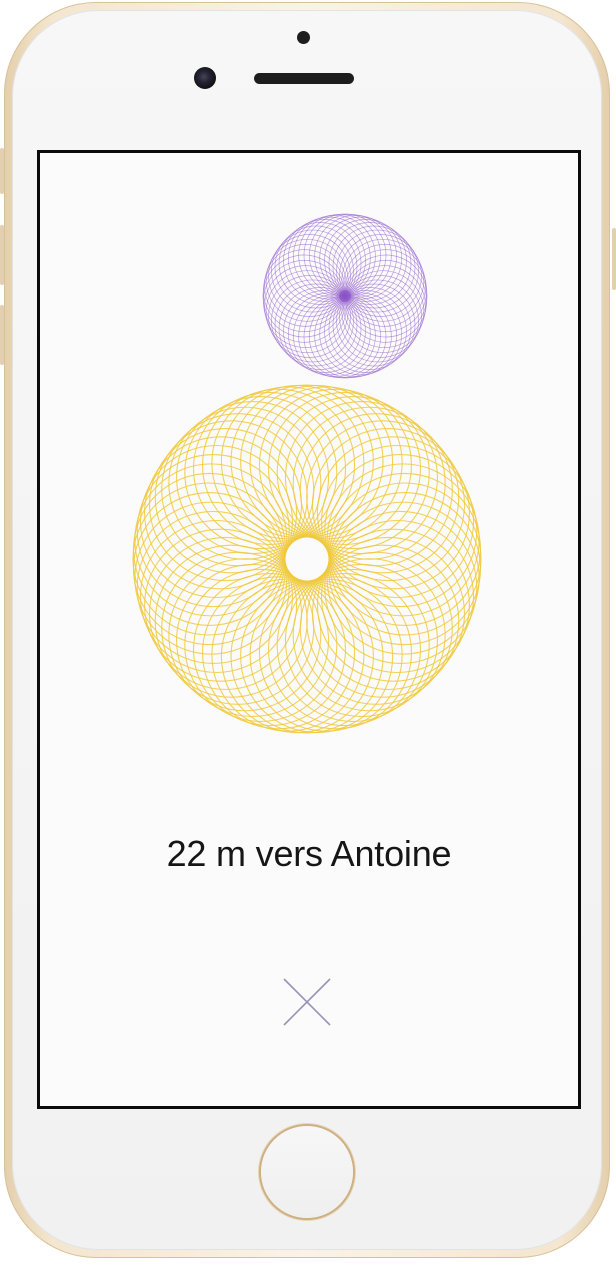 This screenshot has width=616, height=1265. I want to click on volume-up-button, so click(2, 255).